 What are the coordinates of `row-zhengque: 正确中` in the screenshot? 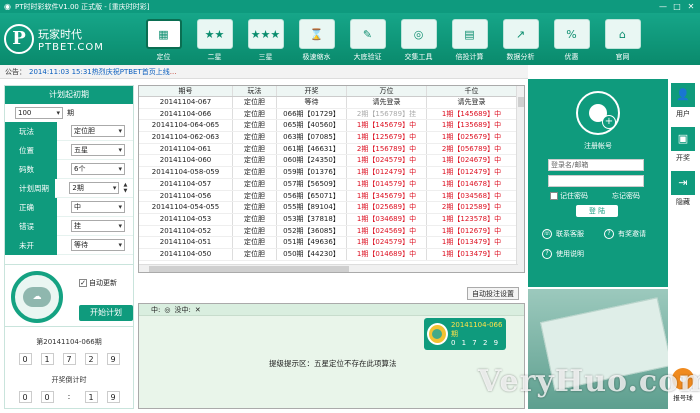 It's located at (69, 207).